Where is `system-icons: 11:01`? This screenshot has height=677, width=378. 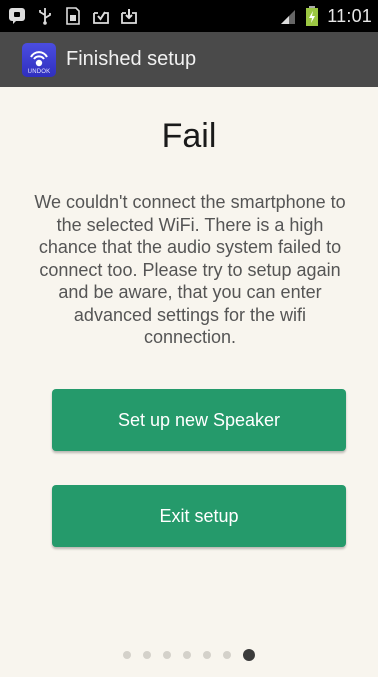 system-icons: 11:01 is located at coordinates (328, 16).